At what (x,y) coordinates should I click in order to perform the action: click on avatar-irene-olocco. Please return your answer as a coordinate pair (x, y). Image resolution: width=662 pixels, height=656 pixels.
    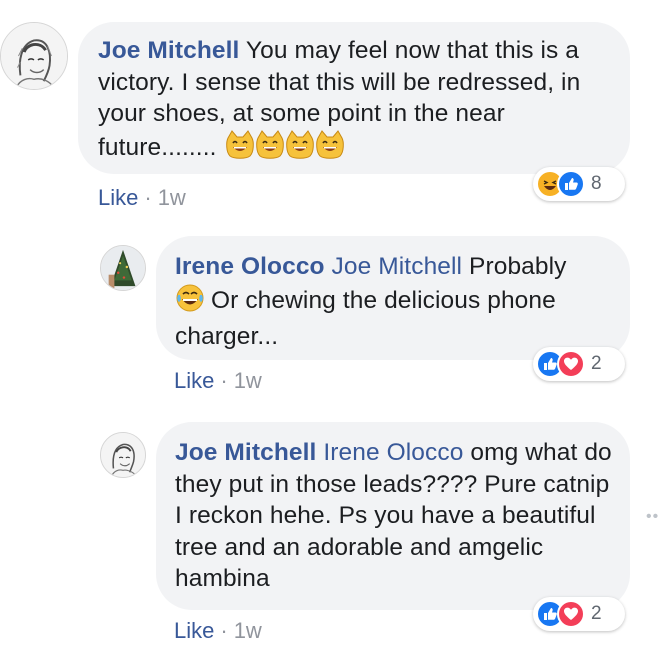
    Looking at the image, I should click on (123, 268).